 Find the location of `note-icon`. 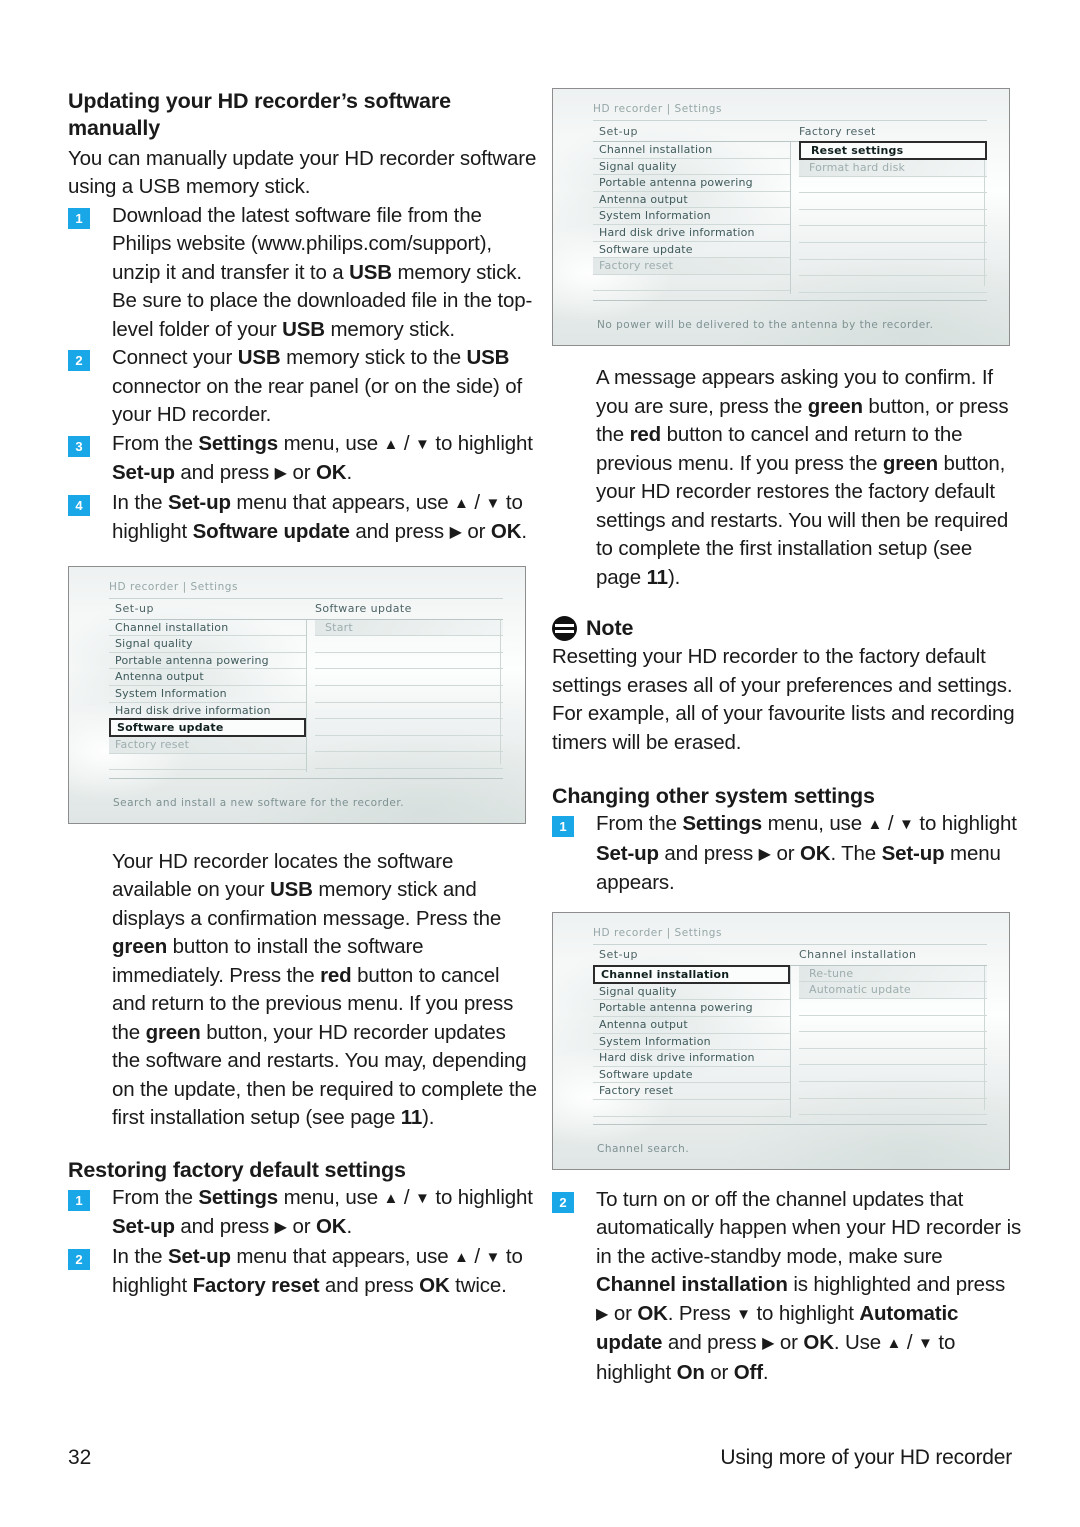

note-icon is located at coordinates (564, 628).